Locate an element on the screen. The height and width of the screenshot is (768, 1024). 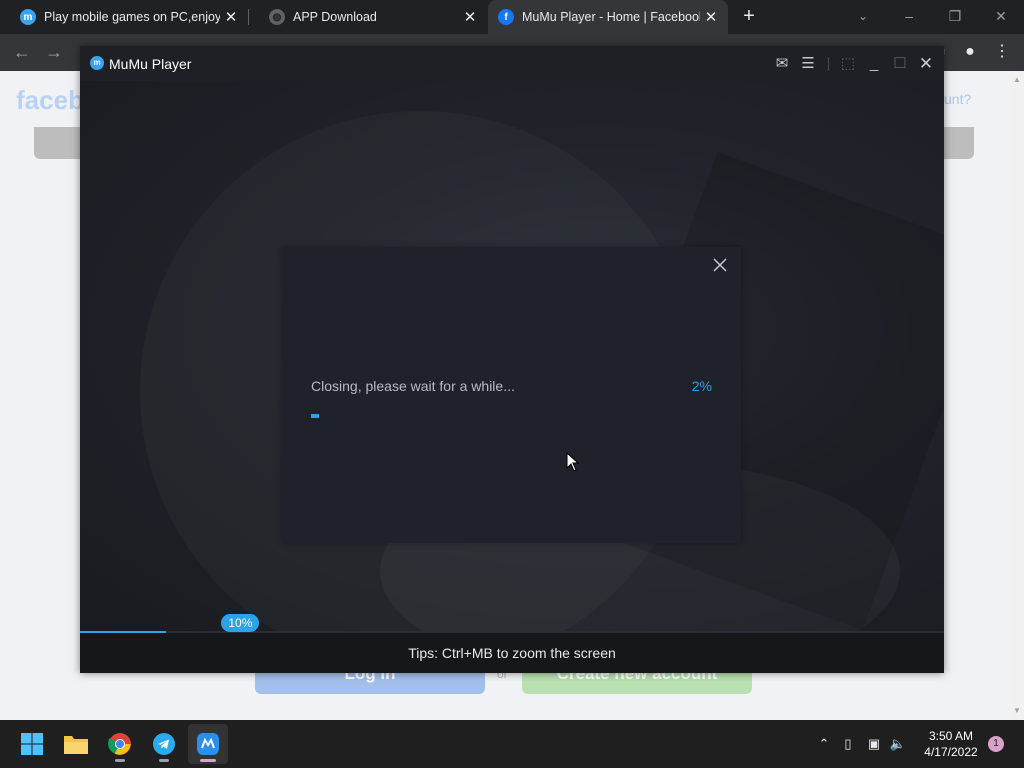
clock-date: 4/17/2022 is located at coordinates (951, 752).